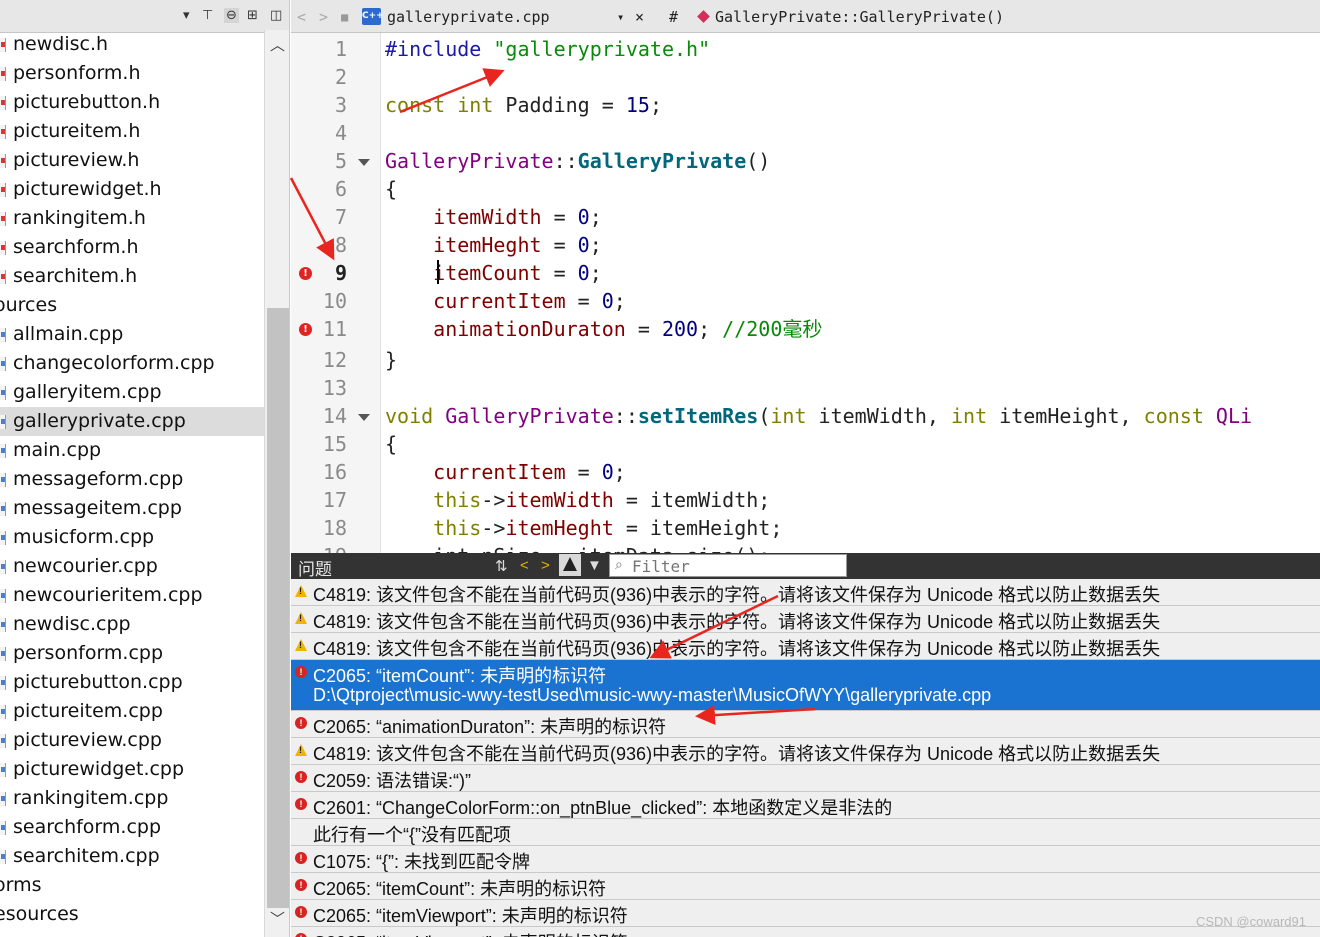 The height and width of the screenshot is (937, 1320). I want to click on close-pane-icon: ◫, so click(276, 15).